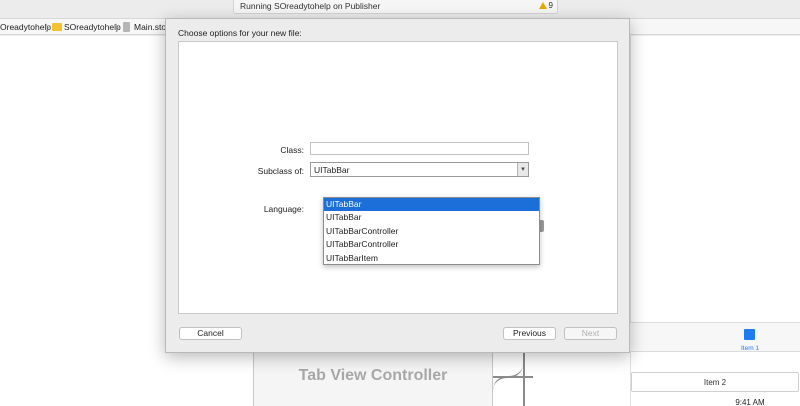 The width and height of the screenshot is (800, 406). I want to click on storyboard-file-icon, so click(126, 27).